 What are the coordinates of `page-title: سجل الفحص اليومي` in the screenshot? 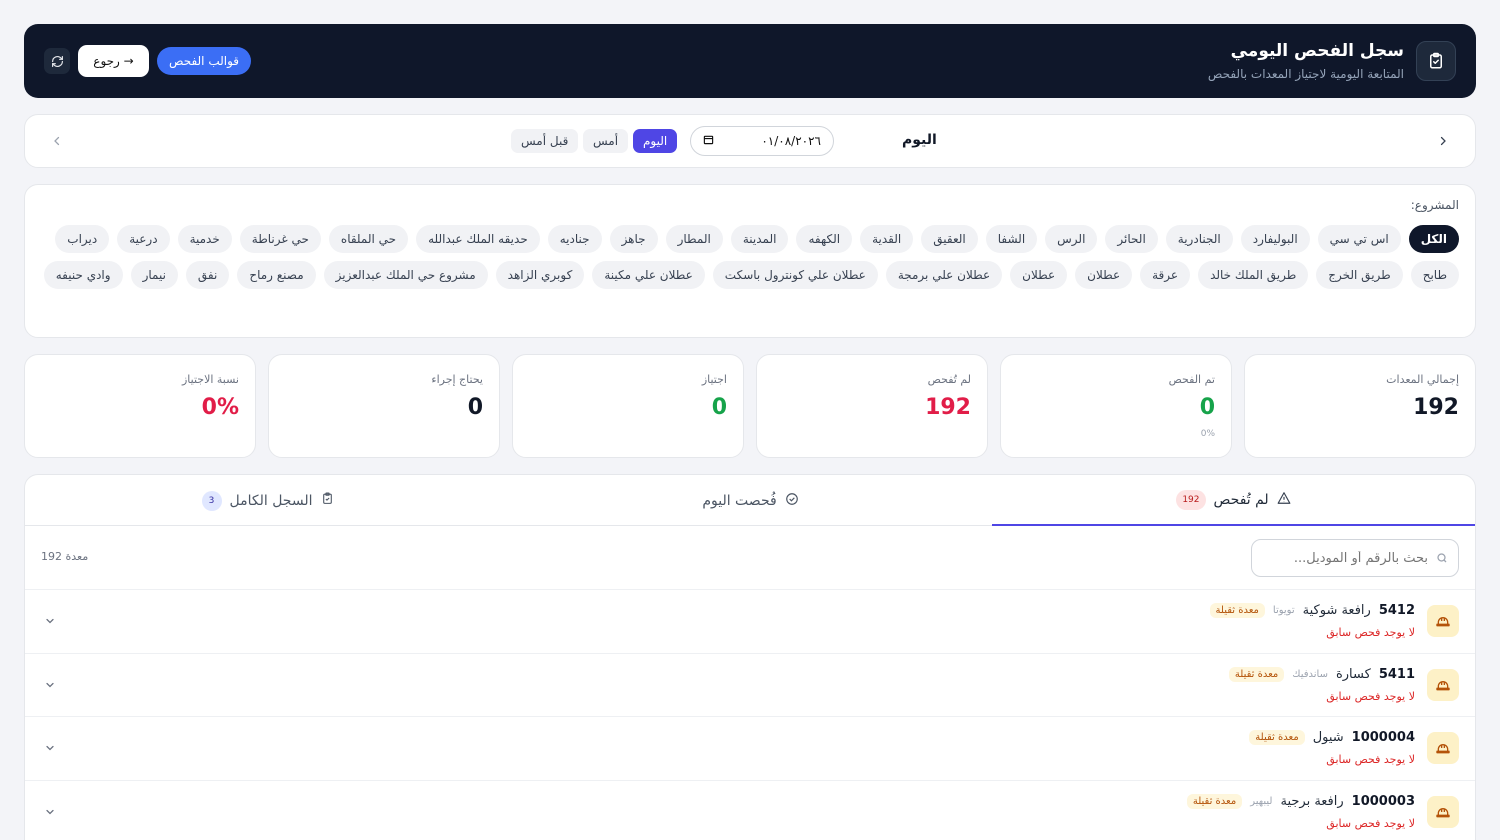 It's located at (1317, 51).